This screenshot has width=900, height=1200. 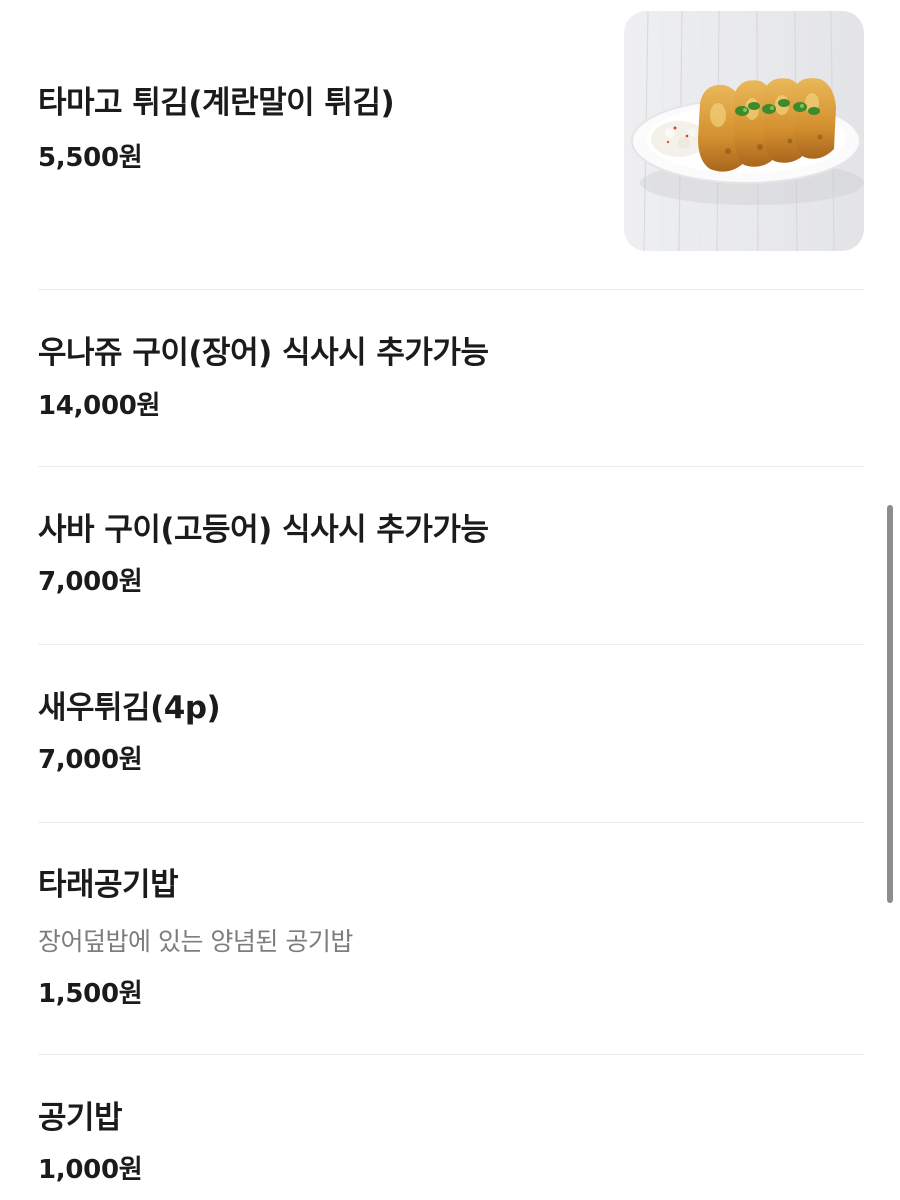 I want to click on menu-item-price: 5,500원, so click(x=90, y=158).